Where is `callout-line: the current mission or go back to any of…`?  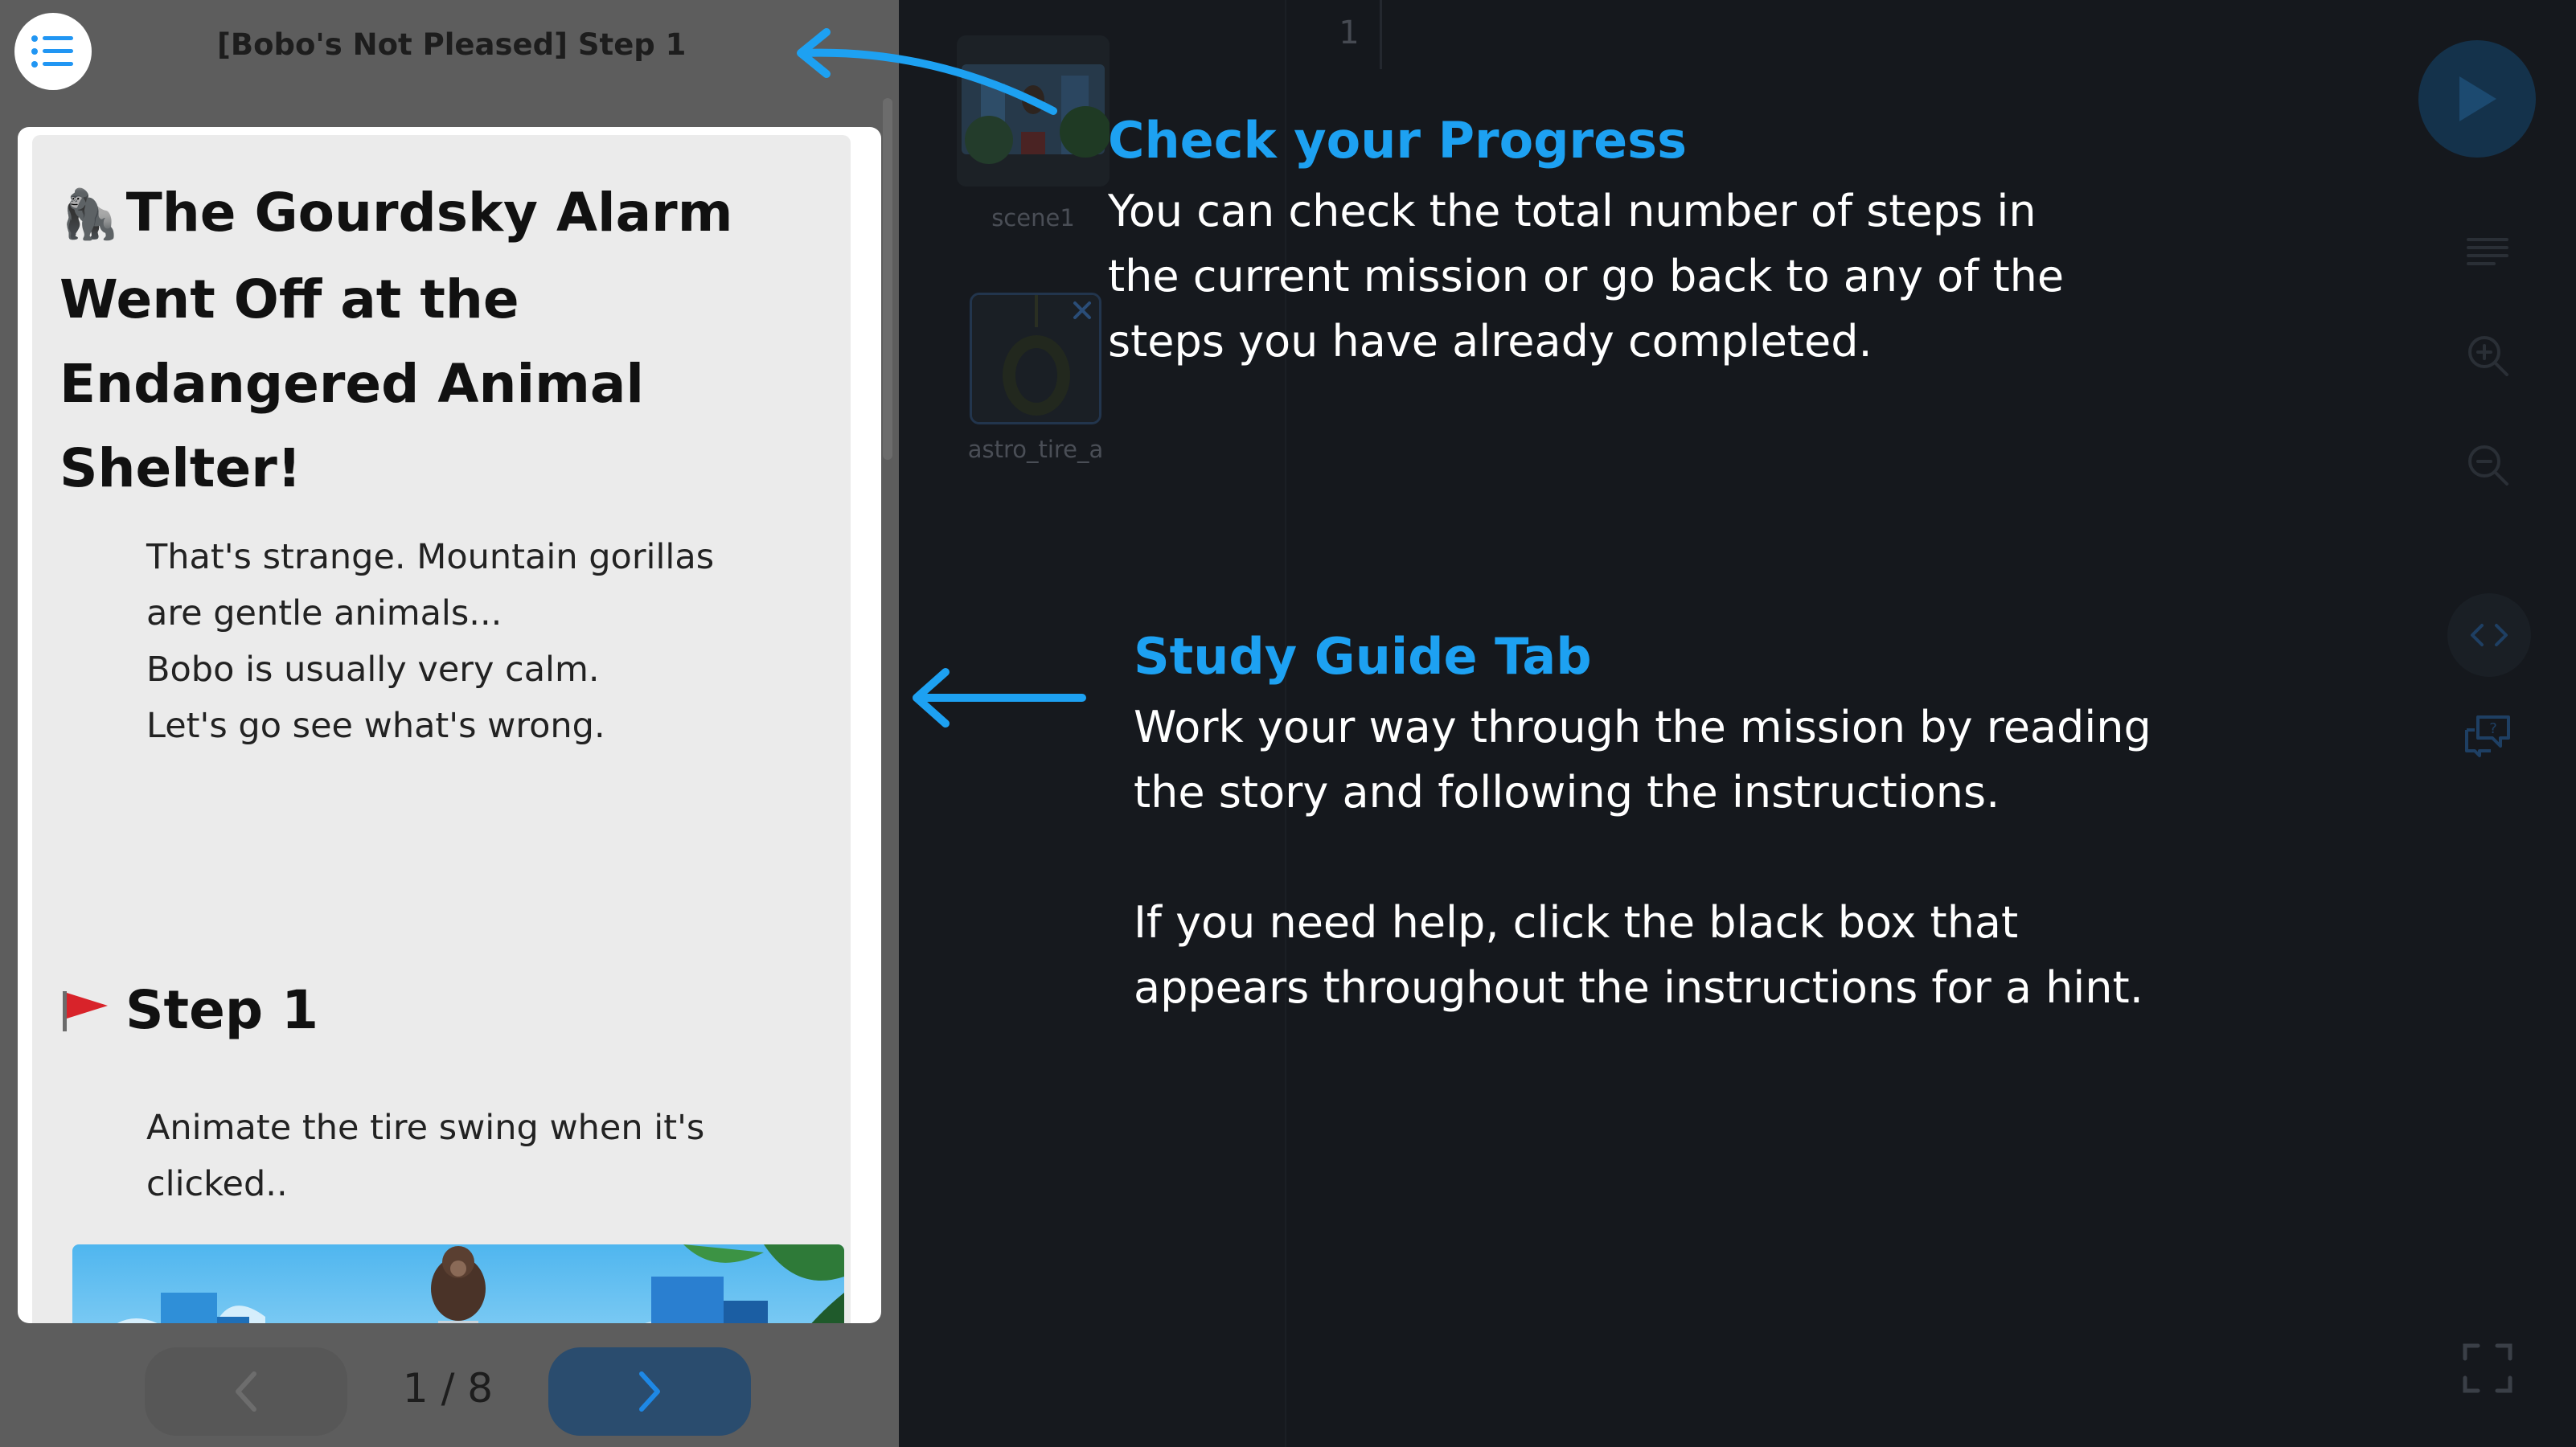
callout-line: the current mission or go back to any of… is located at coordinates (1586, 276).